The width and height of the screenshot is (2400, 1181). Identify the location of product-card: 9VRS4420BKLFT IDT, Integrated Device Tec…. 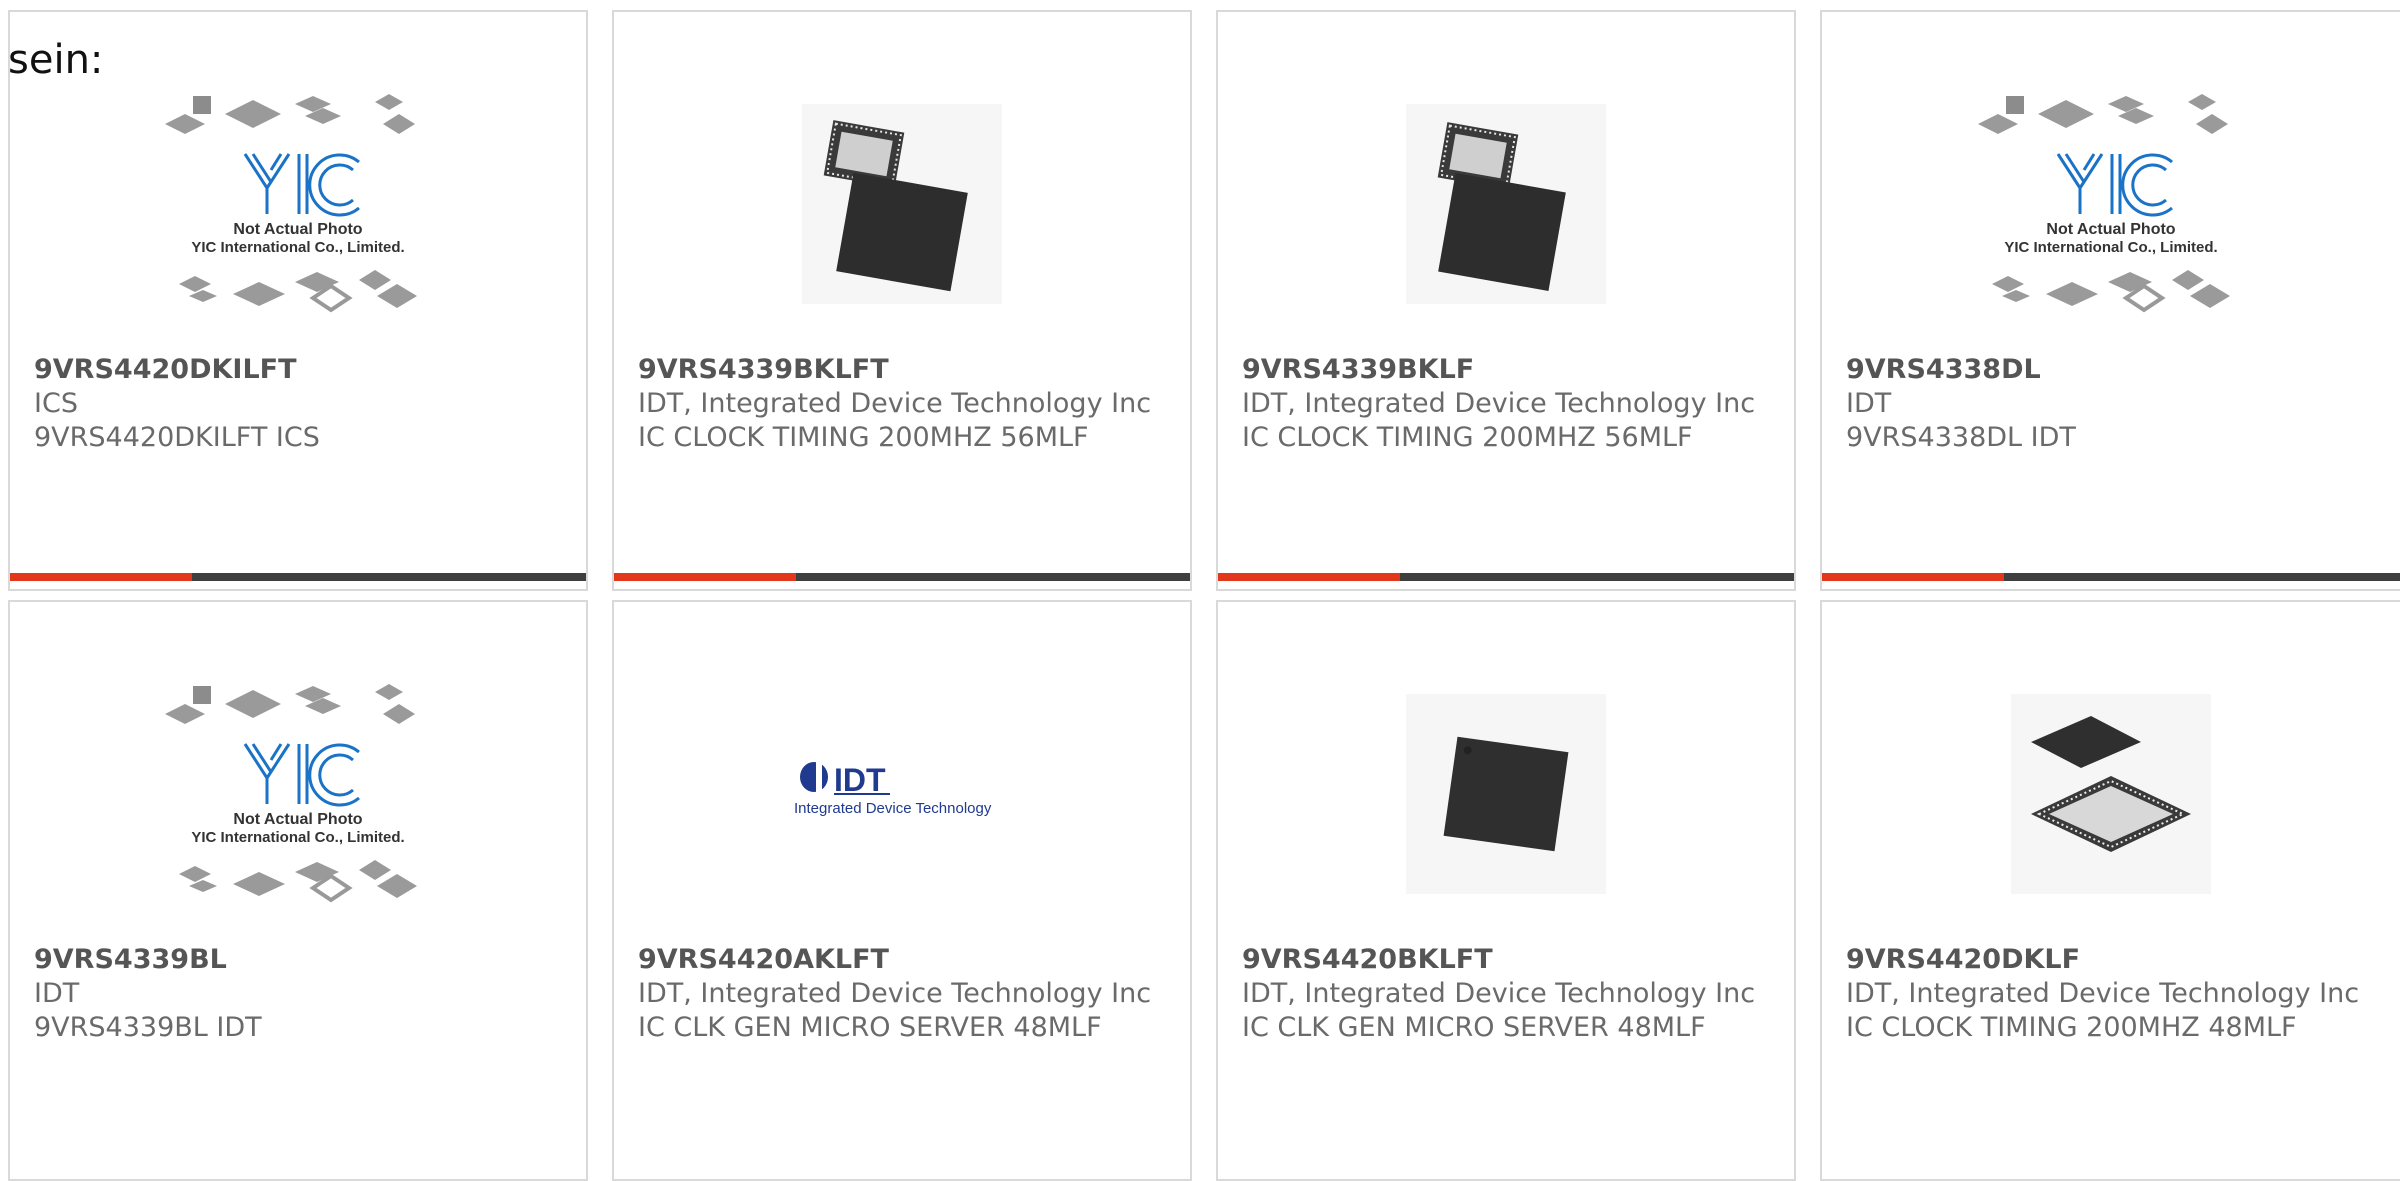
(1506, 890).